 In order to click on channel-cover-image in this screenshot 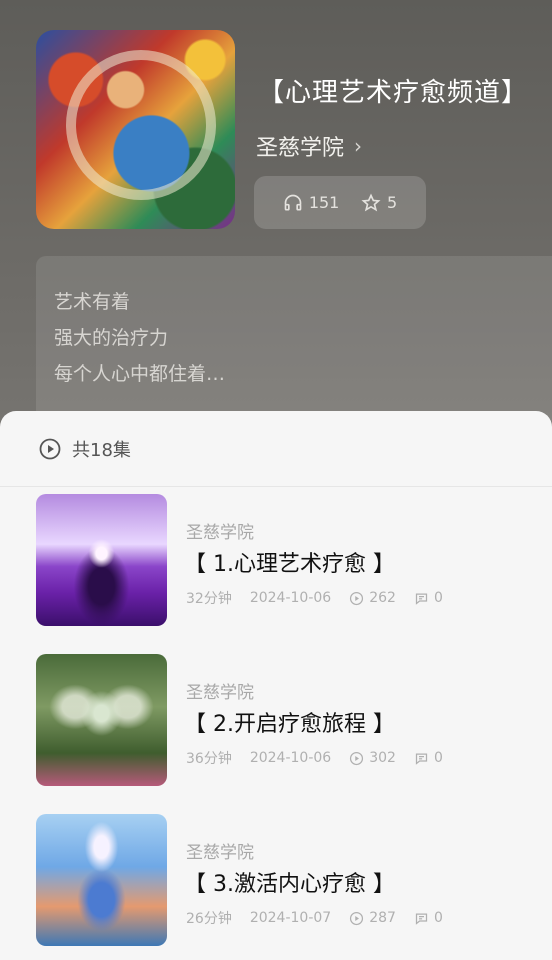, I will do `click(135, 129)`.